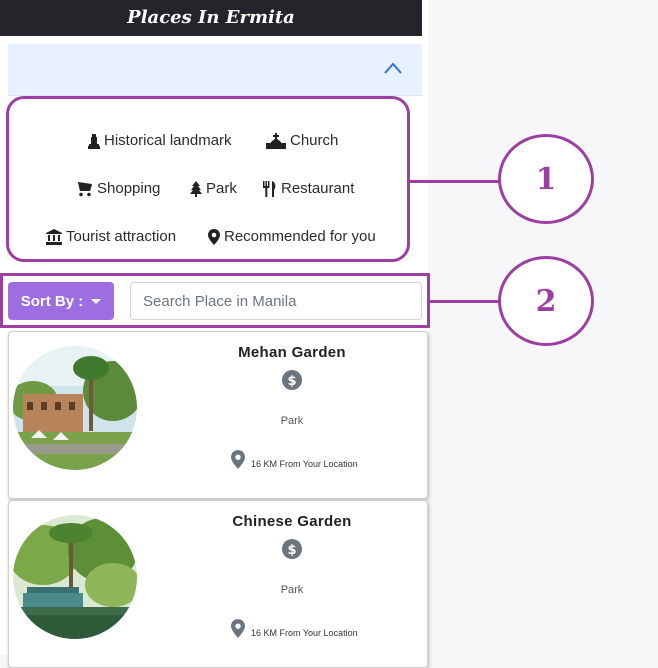 The height and width of the screenshot is (668, 658). What do you see at coordinates (215, 300) in the screenshot?
I see `callout-frame-search` at bounding box center [215, 300].